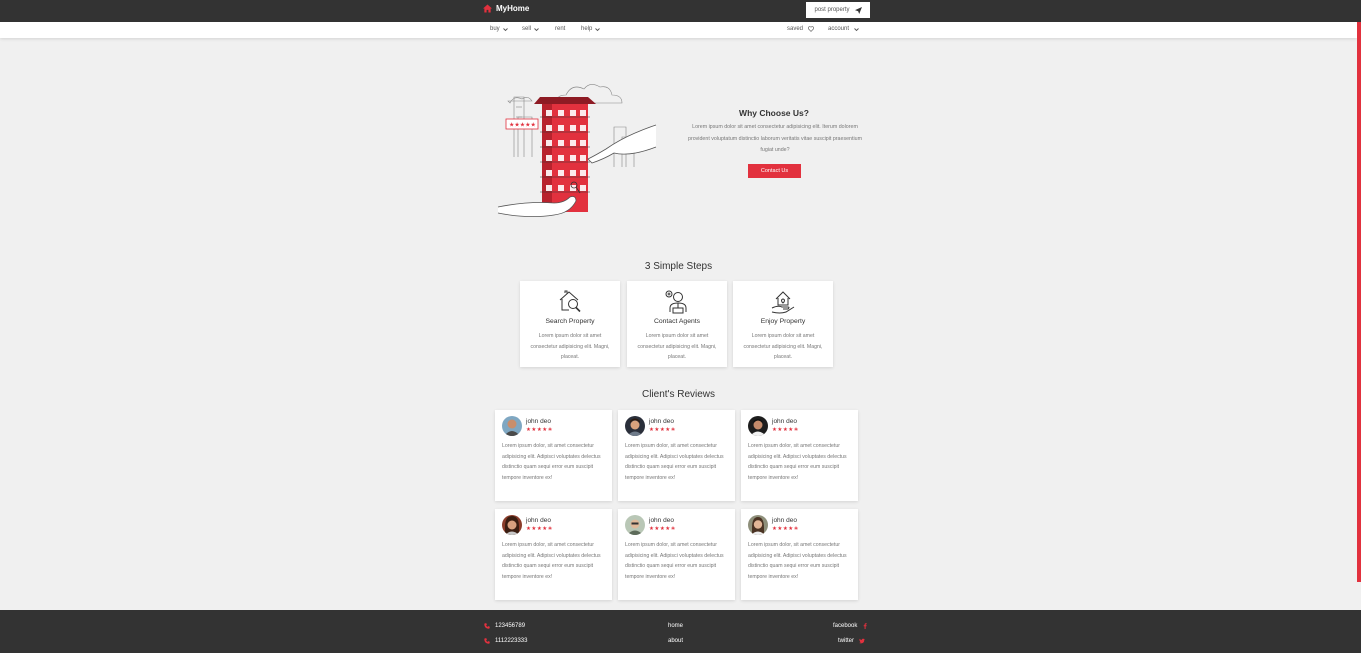  I want to click on heart-icon, so click(811, 29).